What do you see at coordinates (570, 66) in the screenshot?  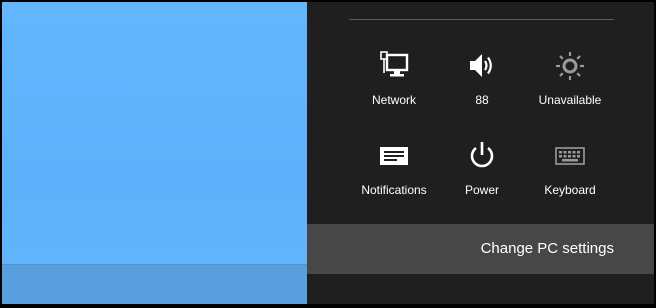 I see `brightness-icon` at bounding box center [570, 66].